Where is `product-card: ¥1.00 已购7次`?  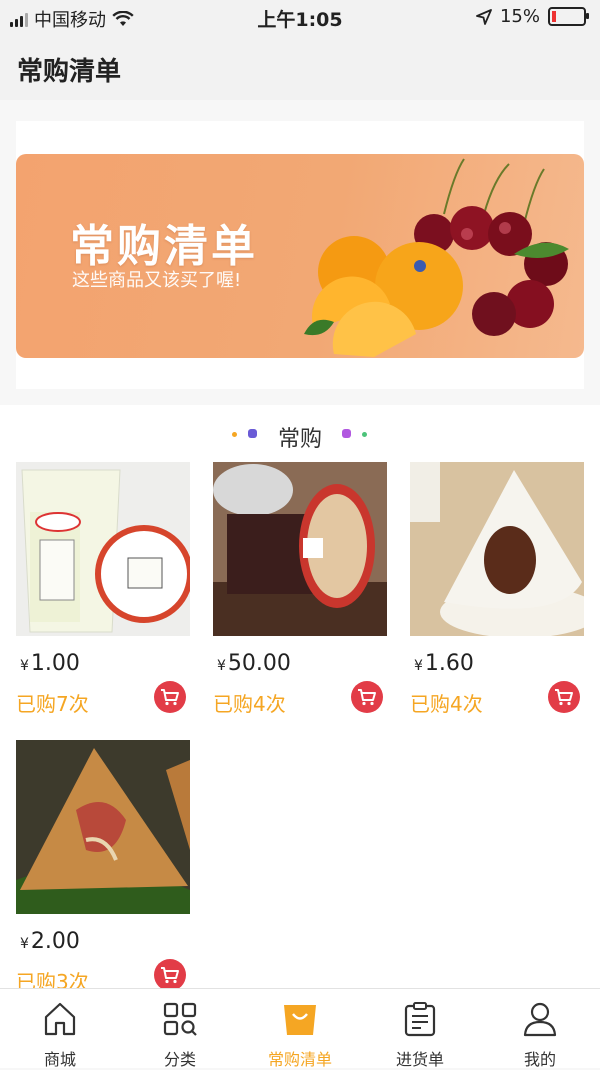 product-card: ¥1.00 已购7次 is located at coordinates (103, 589).